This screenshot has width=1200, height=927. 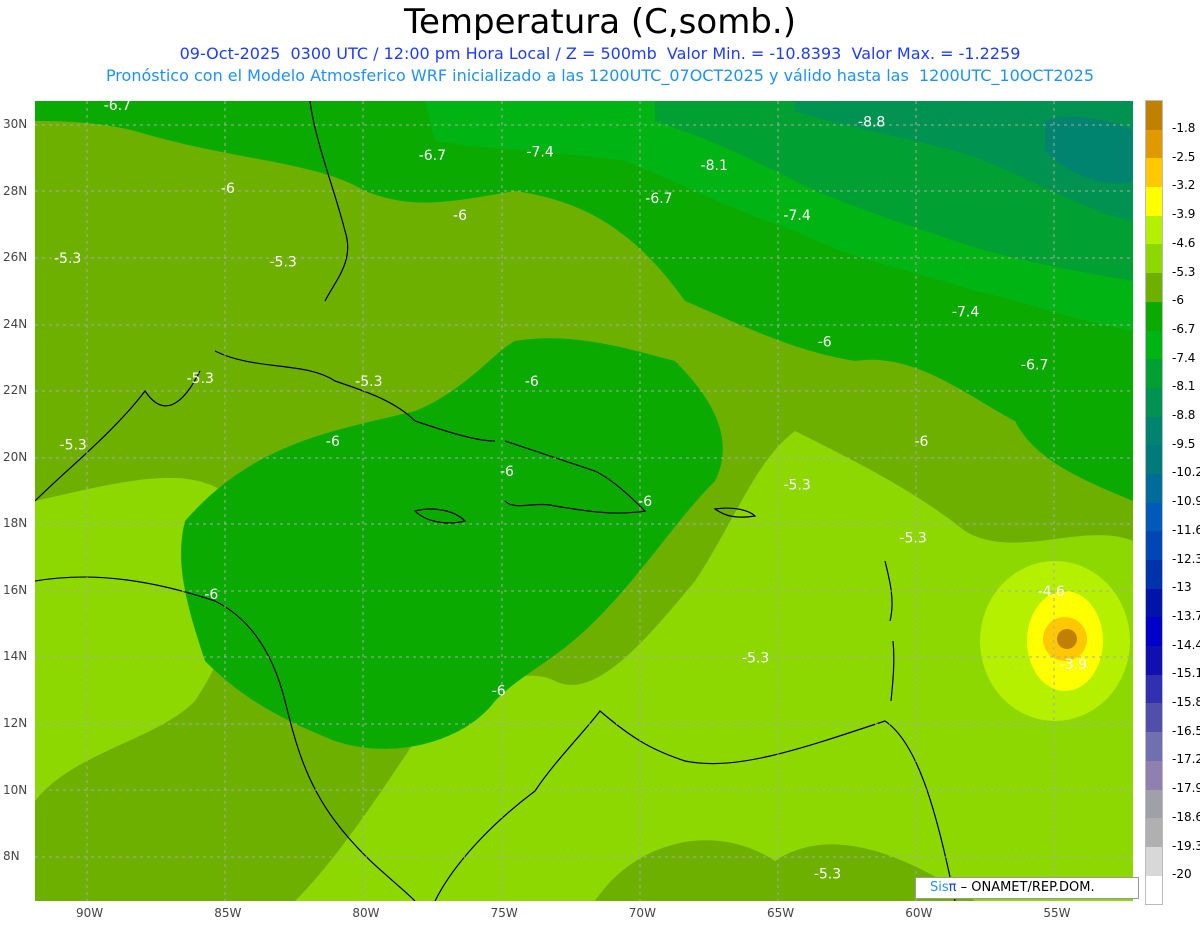 What do you see at coordinates (15, 190) in the screenshot?
I see `lat-tick-label: 28N` at bounding box center [15, 190].